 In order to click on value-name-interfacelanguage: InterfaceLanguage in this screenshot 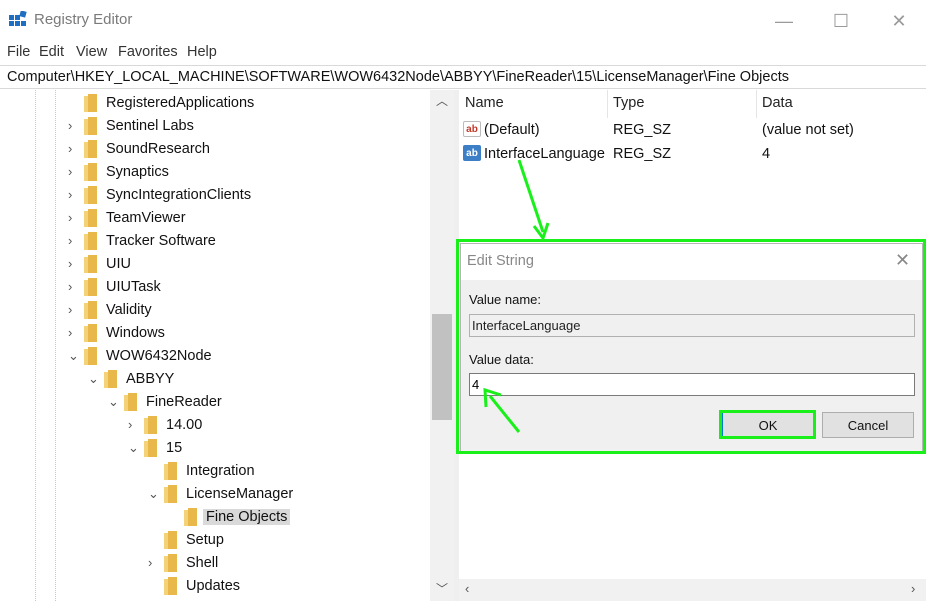, I will do `click(544, 154)`.